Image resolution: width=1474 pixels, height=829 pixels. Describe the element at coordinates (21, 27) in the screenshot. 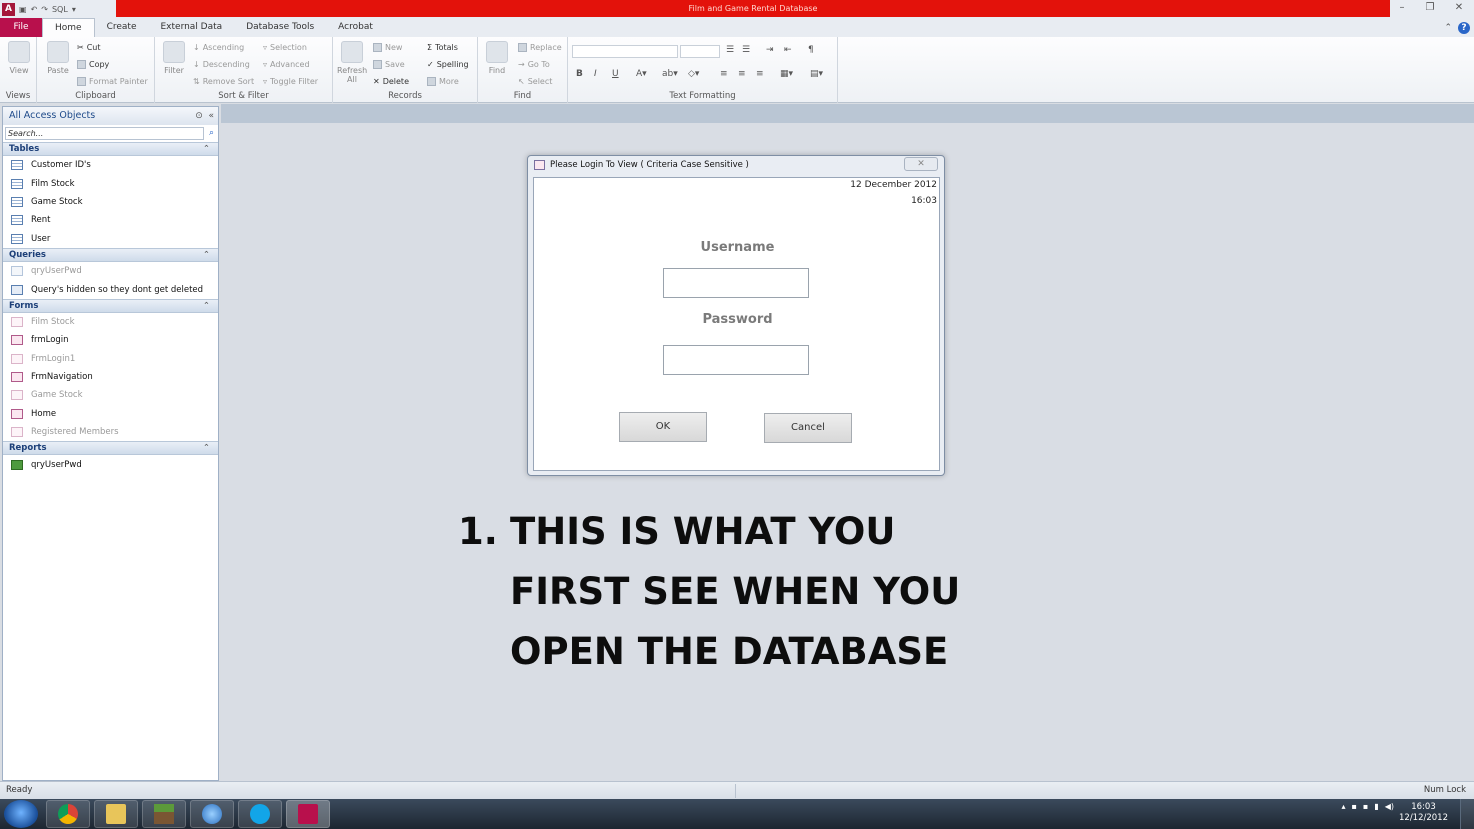

I see `tab-file: File` at that location.